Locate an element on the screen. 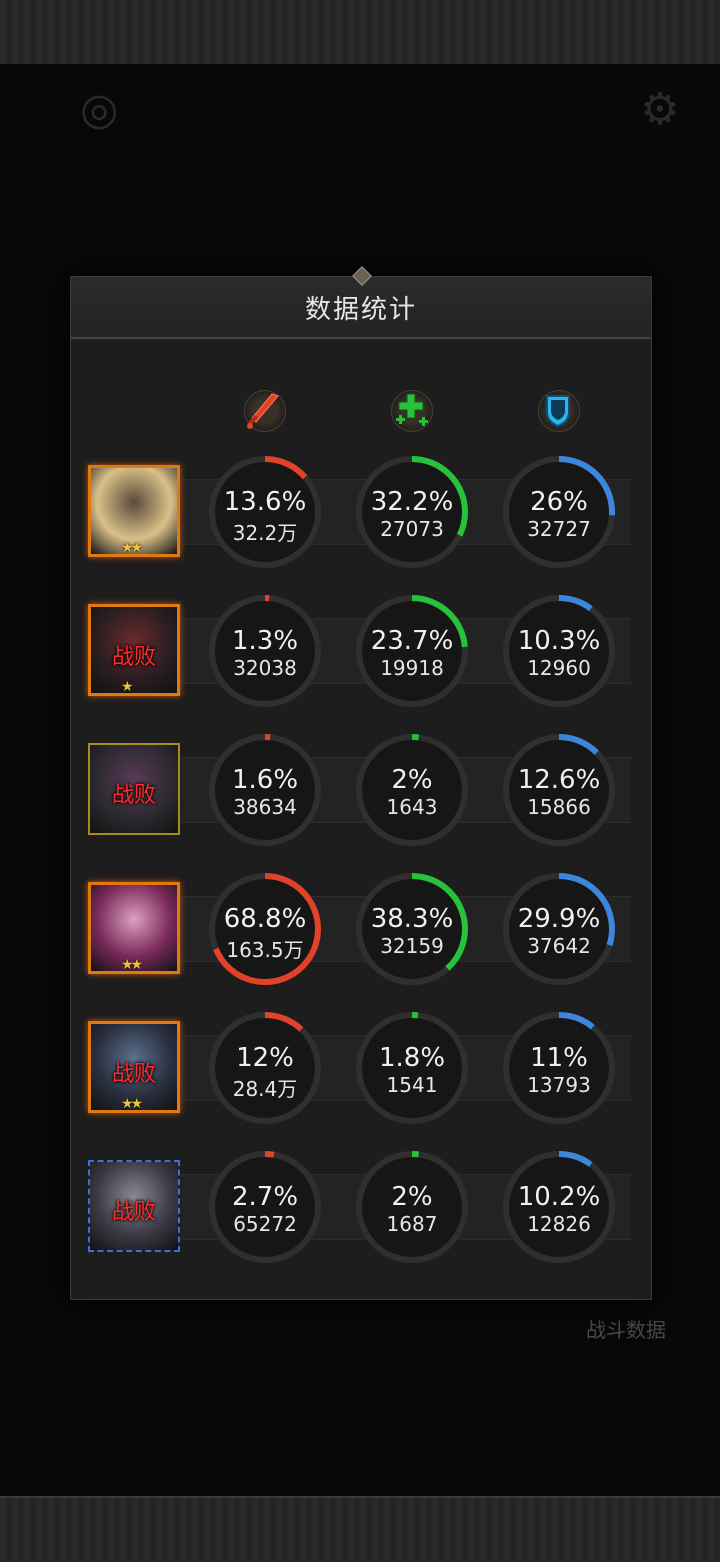 Image resolution: width=720 pixels, height=1562 pixels. heal-percent: 1.8% is located at coordinates (412, 1058).